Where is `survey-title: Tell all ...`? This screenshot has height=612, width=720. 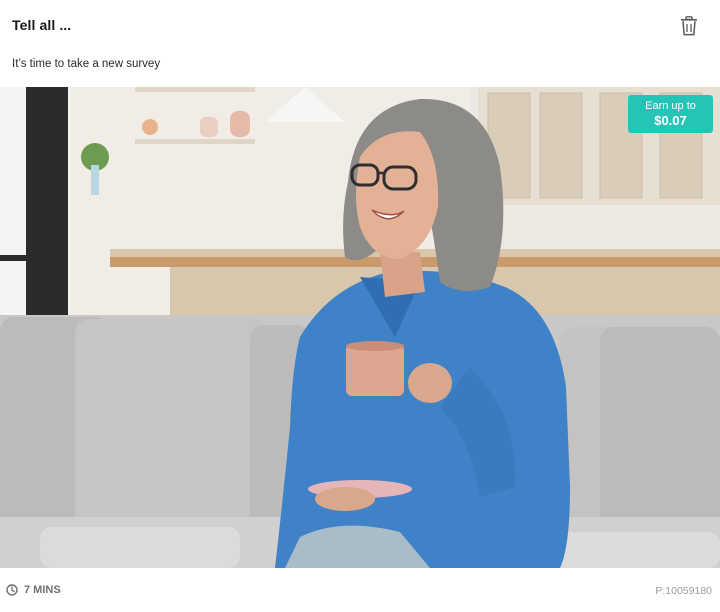
survey-title: Tell all ... is located at coordinates (42, 25).